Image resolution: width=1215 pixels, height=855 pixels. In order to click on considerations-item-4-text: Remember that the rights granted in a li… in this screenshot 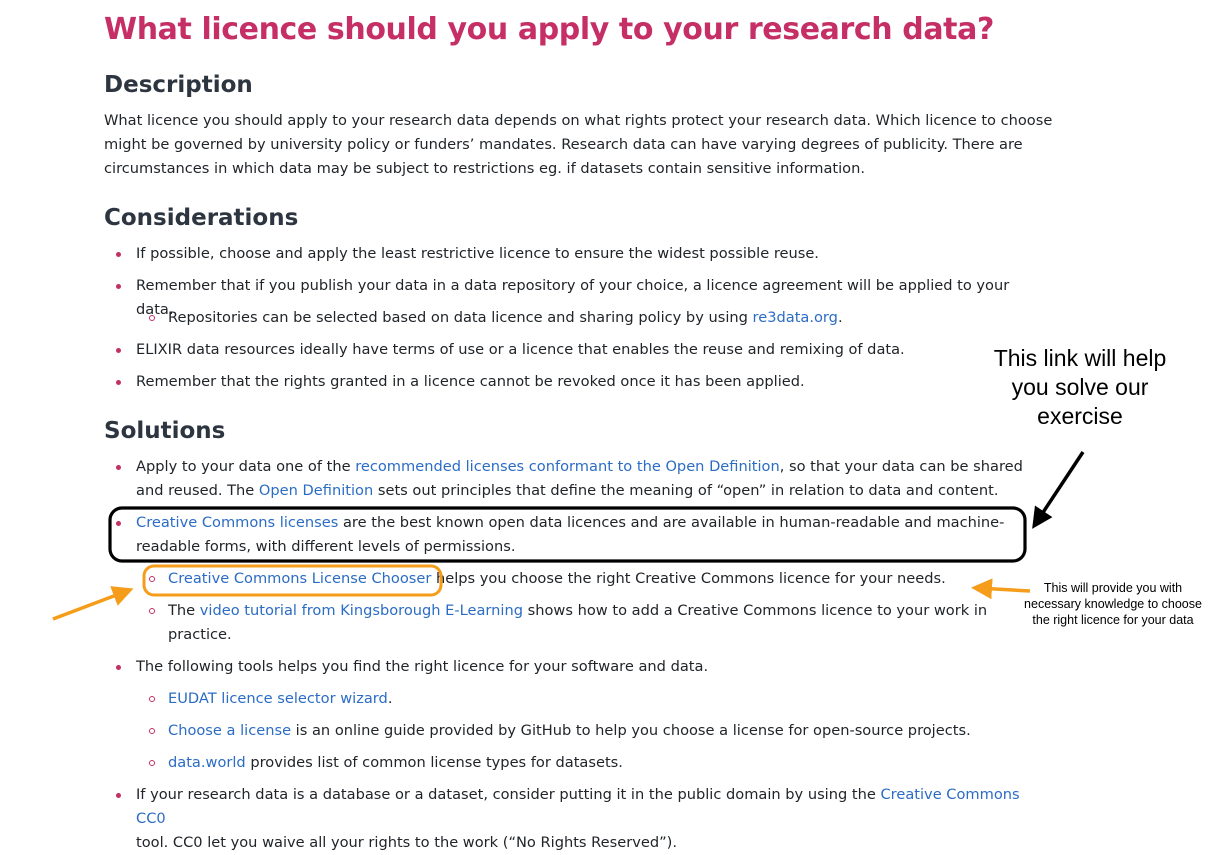, I will do `click(470, 381)`.